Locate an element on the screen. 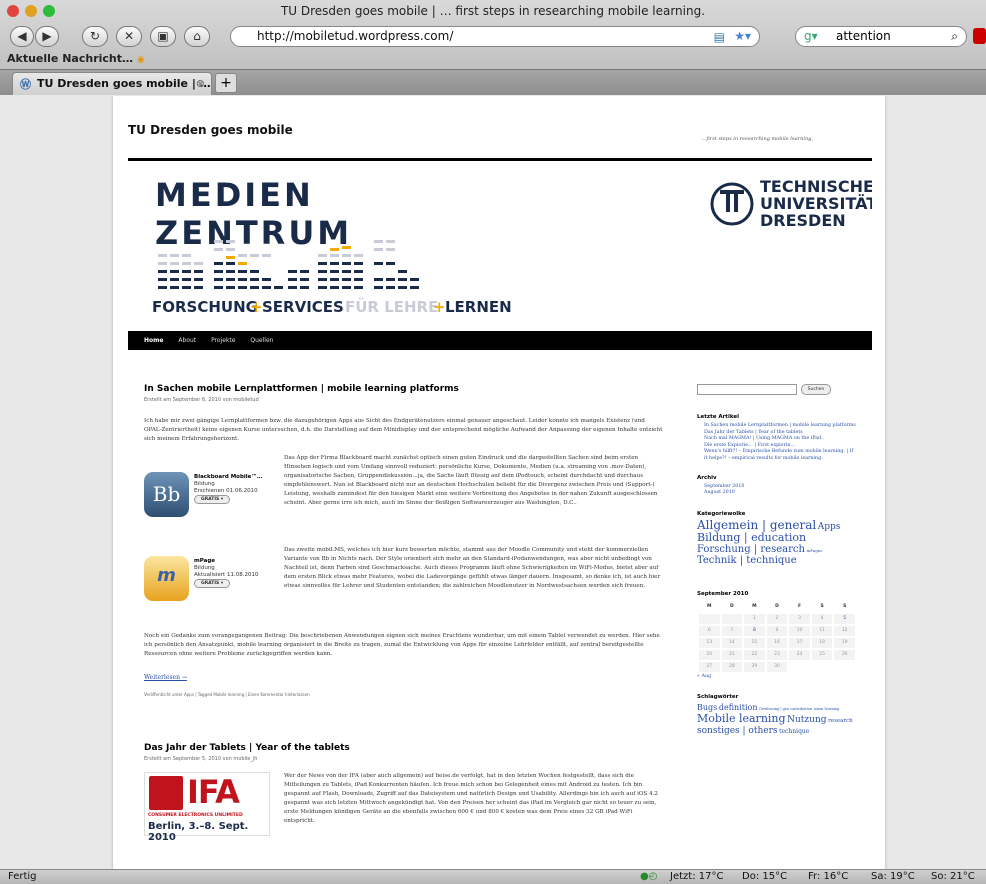 The width and height of the screenshot is (986, 884). search-field: attention g▾ ⌕ is located at coordinates (881, 36).